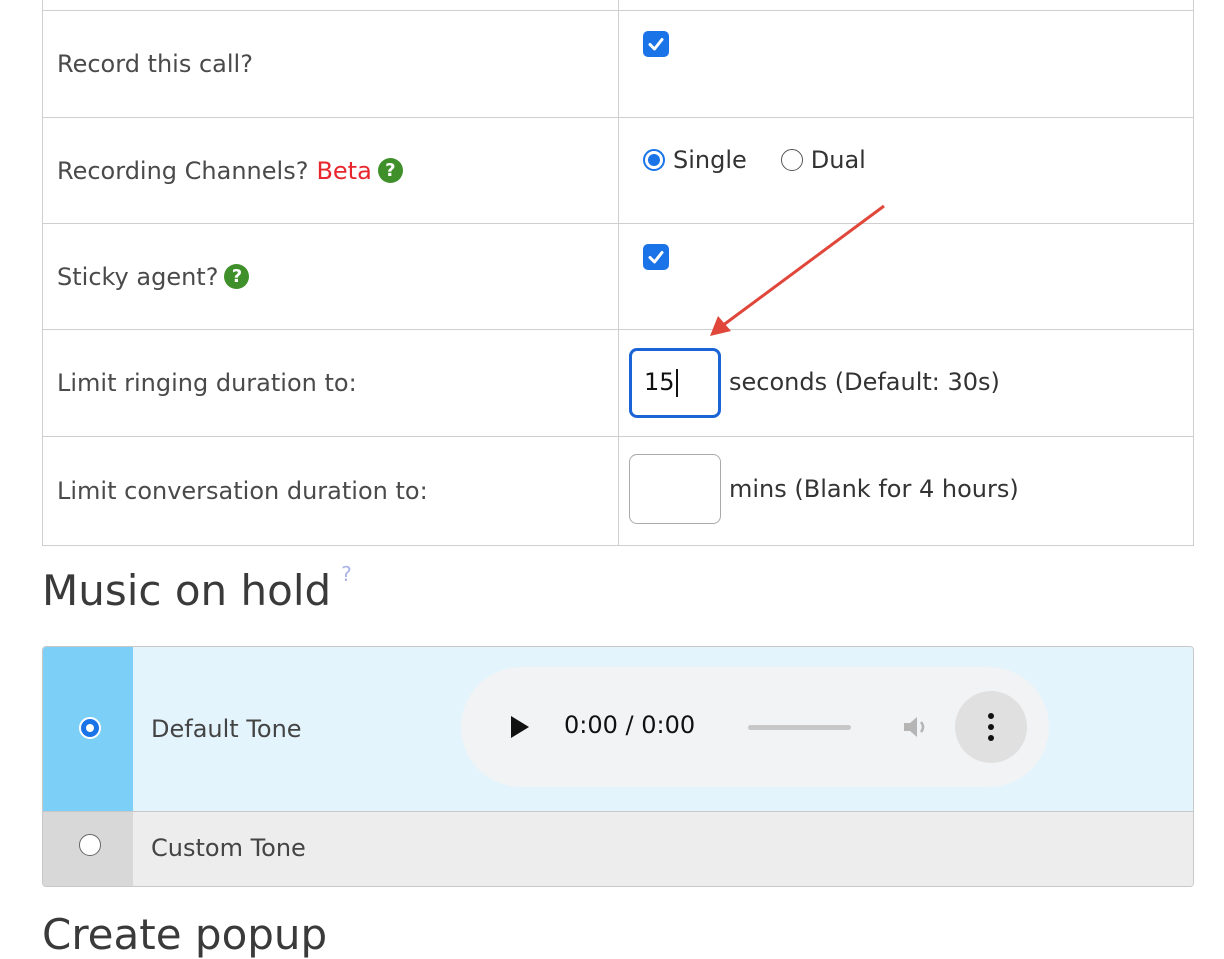 This screenshot has width=1224, height=959. Describe the element at coordinates (771, 160) in the screenshot. I see `recording-channels-radio-group: Single Dual` at that location.